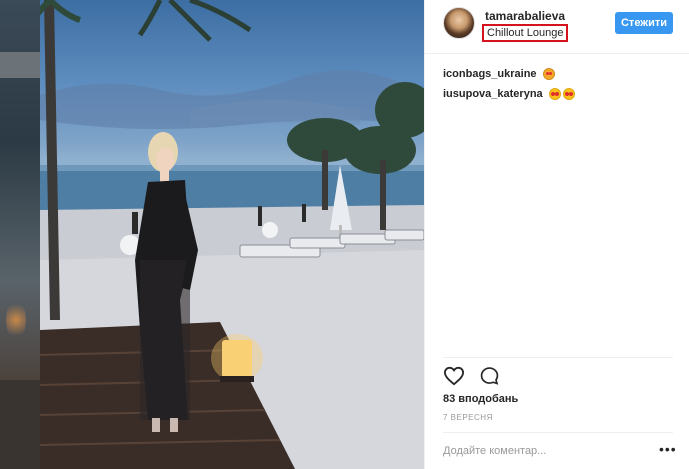 Image resolution: width=689 pixels, height=469 pixels. What do you see at coordinates (454, 377) in the screenshot?
I see `like-heart-icon` at bounding box center [454, 377].